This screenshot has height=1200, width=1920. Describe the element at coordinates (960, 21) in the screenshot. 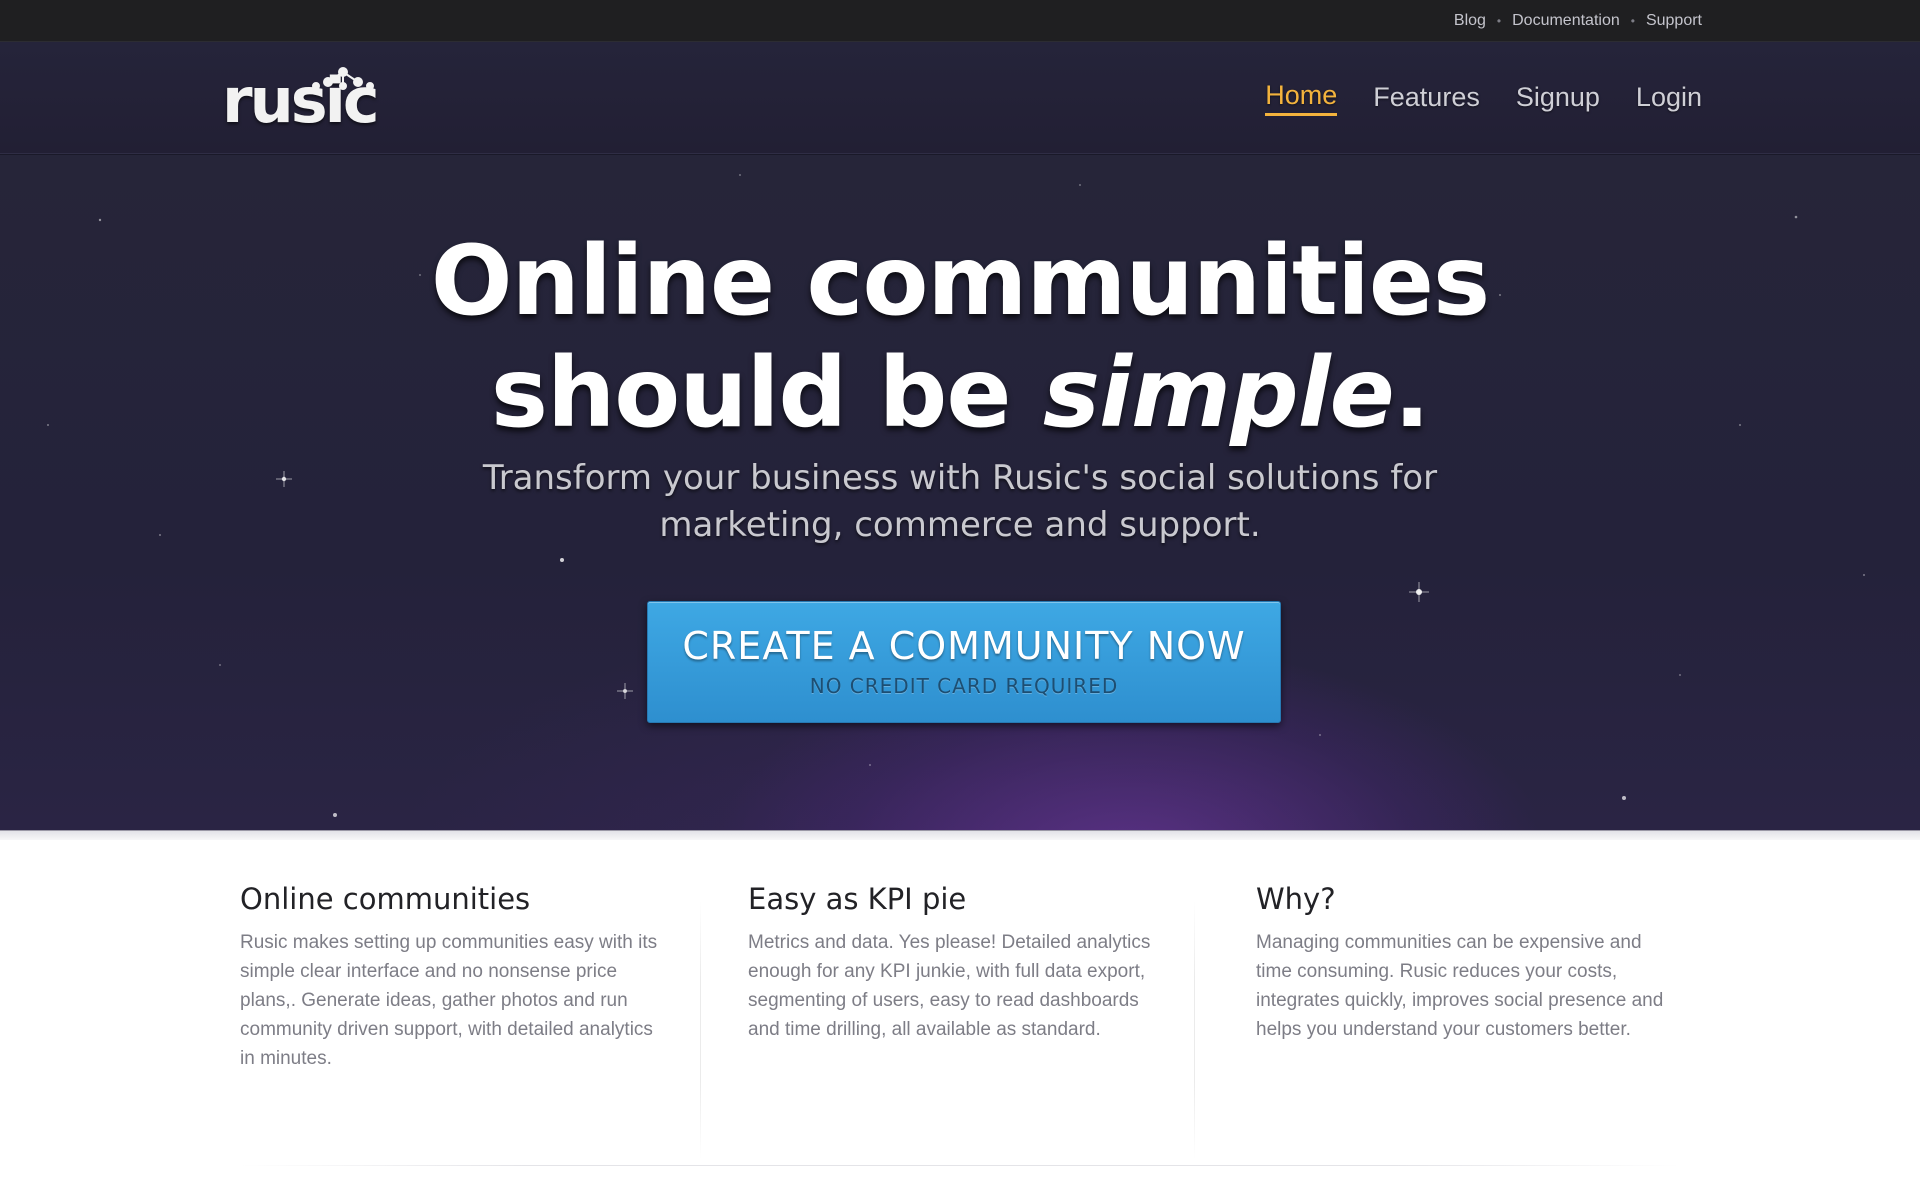

I see `utility-bar: Blog • Documentation • Support` at that location.